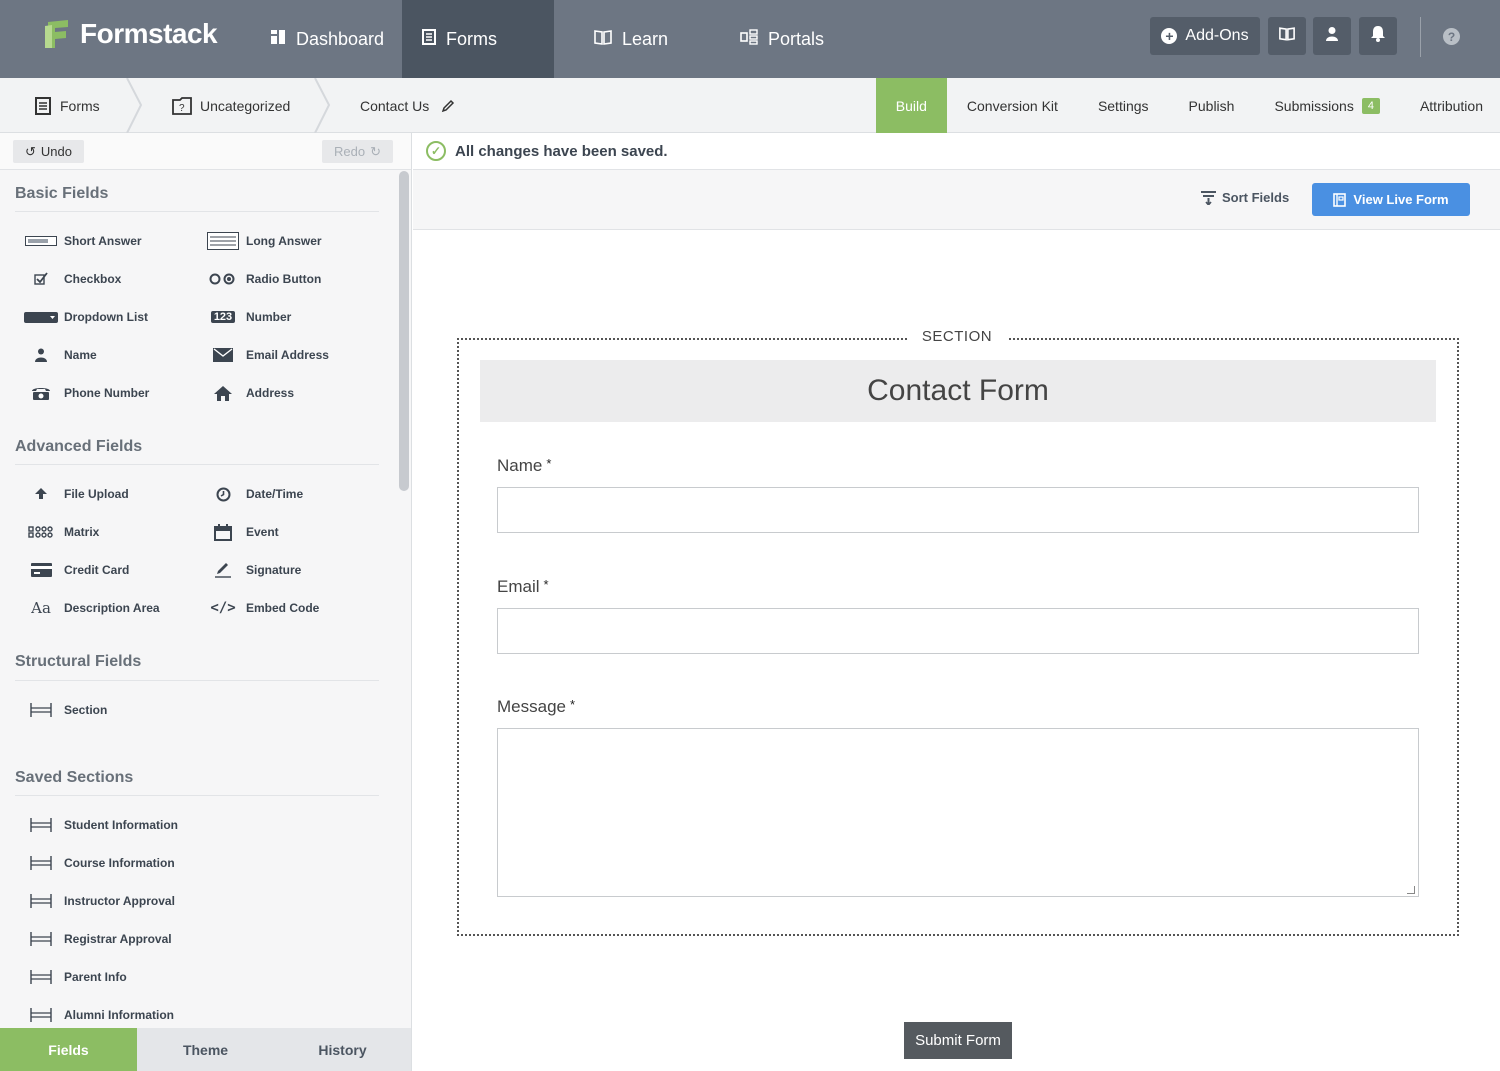  Describe the element at coordinates (1420, 37) in the screenshot. I see `toolbar-divider` at that location.